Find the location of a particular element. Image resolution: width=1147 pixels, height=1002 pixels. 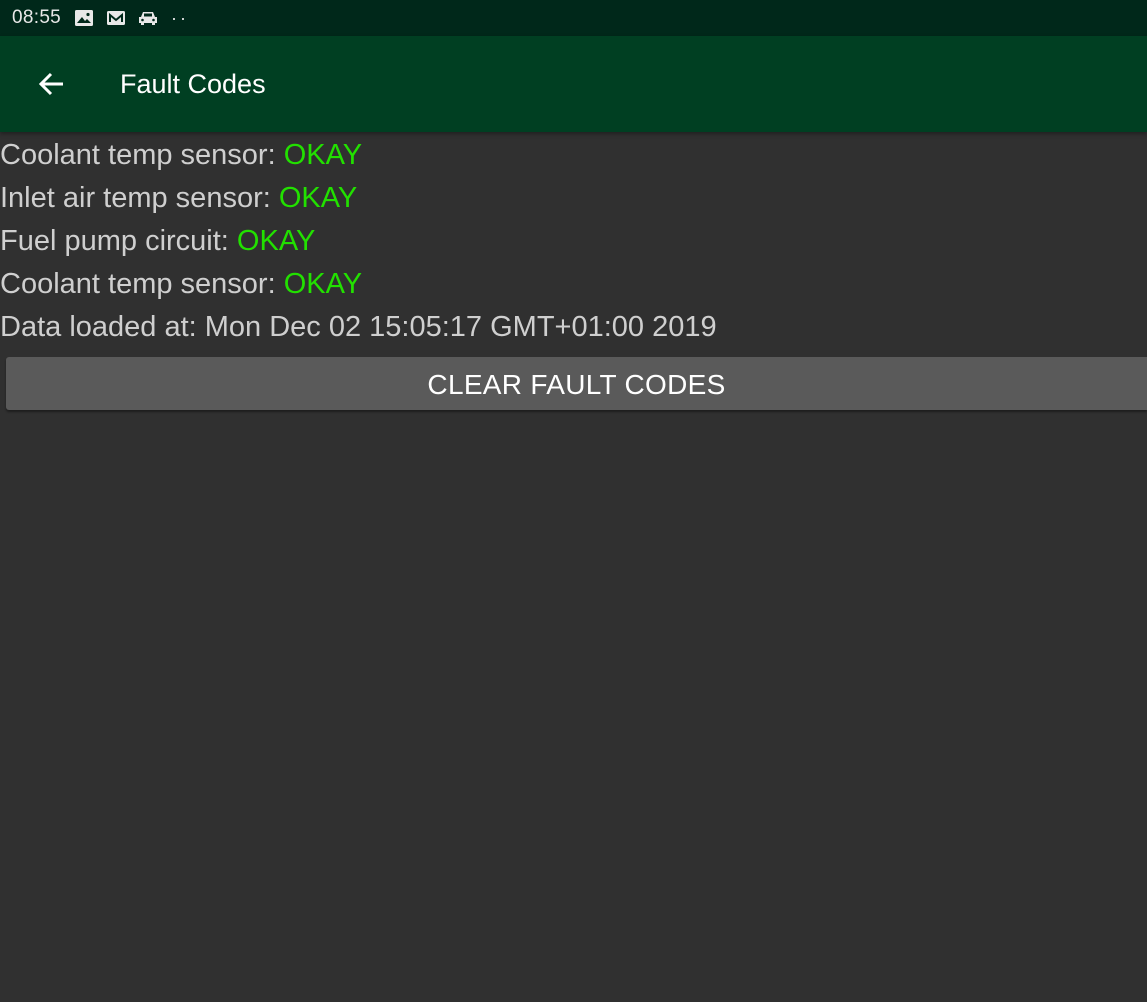

fault-row: Fuel pump circuit: OKAY is located at coordinates (573, 241).